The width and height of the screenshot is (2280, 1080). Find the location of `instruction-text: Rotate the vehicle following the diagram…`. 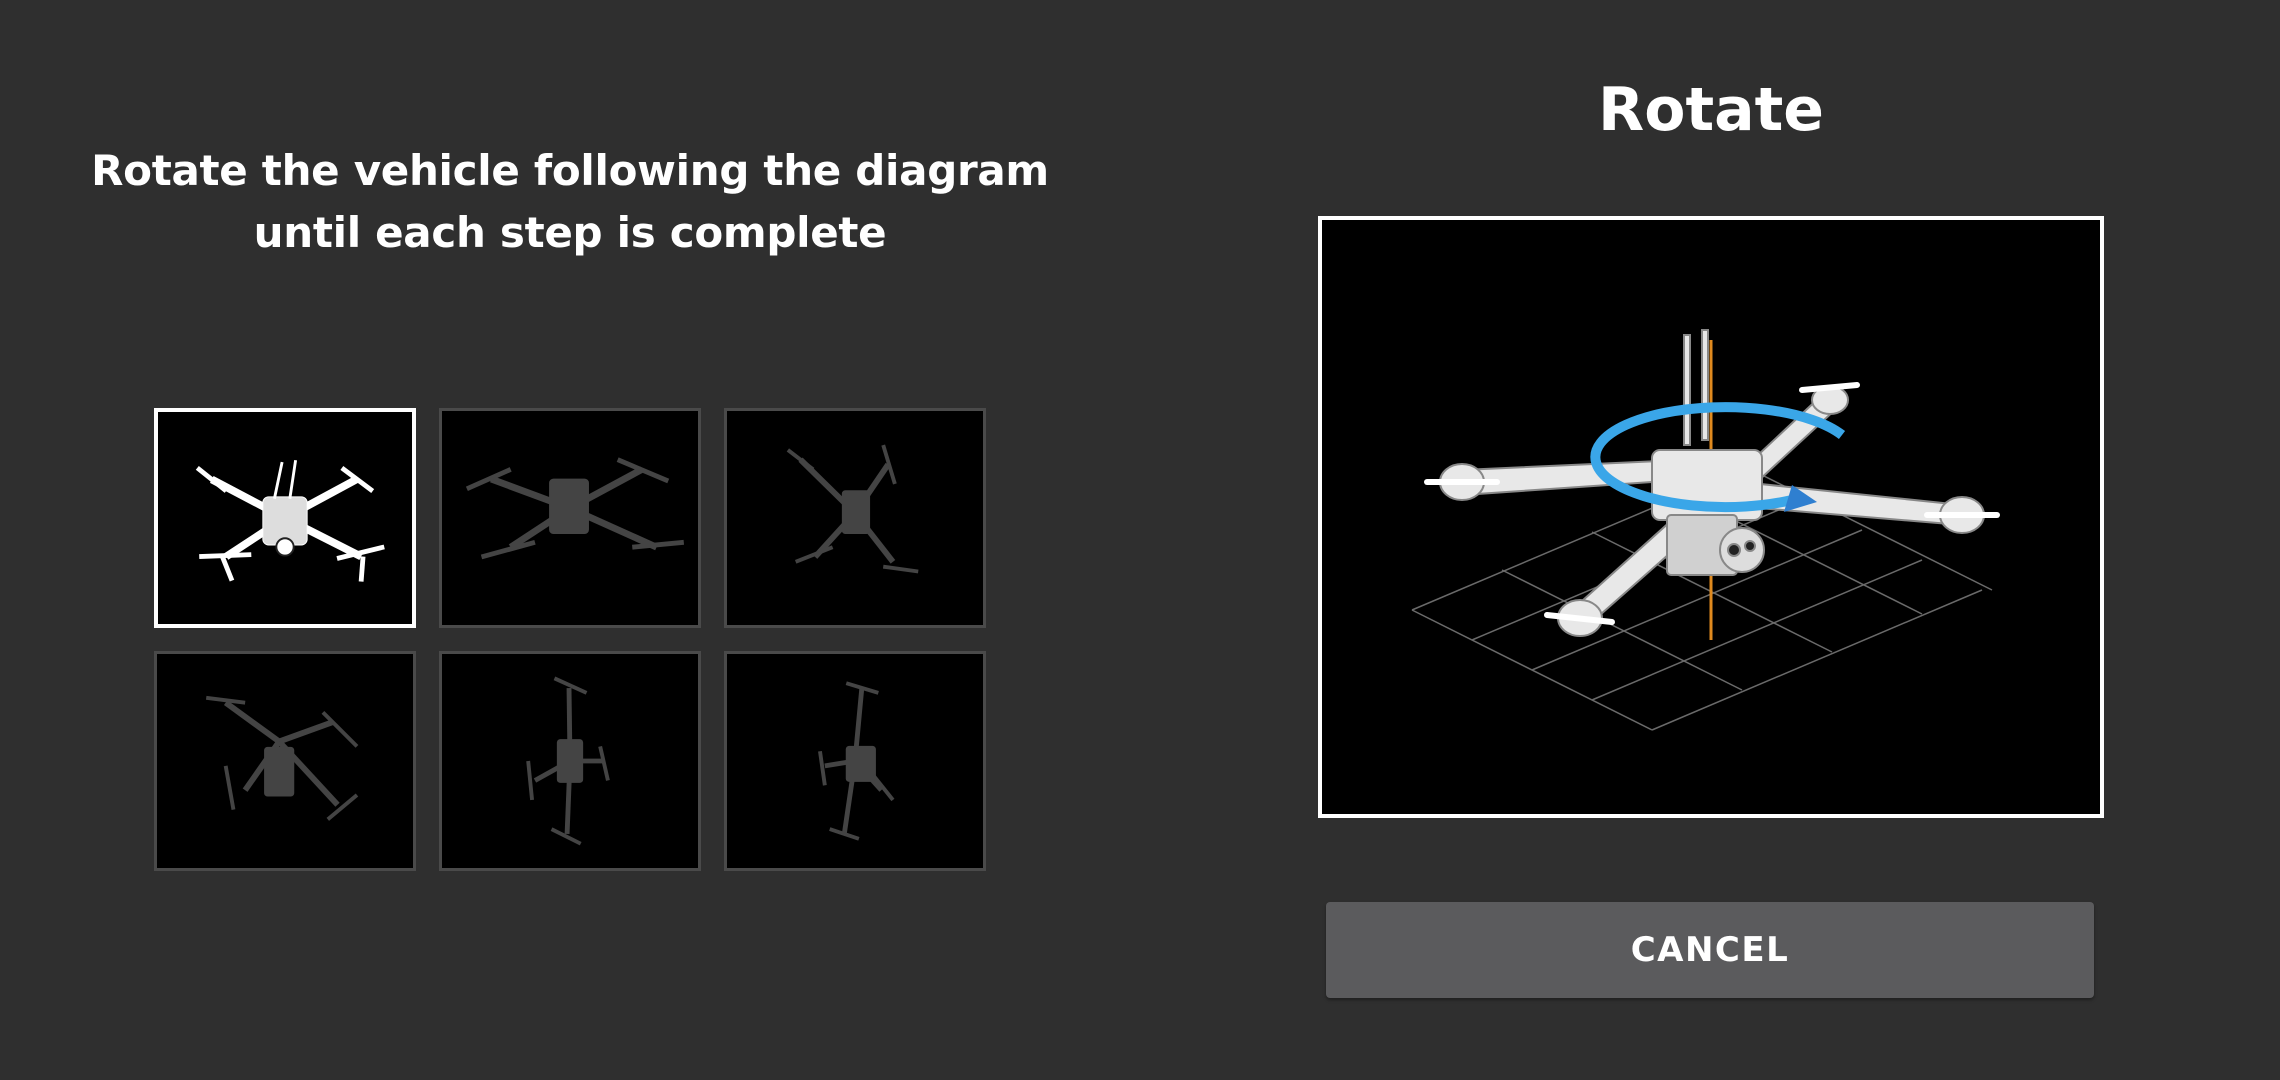

instruction-text: Rotate the vehicle following the diagram… is located at coordinates (570, 201).